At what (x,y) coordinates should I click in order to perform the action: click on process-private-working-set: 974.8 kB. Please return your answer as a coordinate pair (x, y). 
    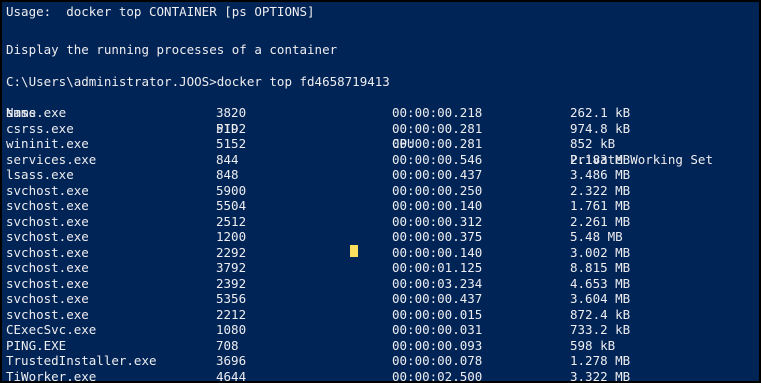
    Looking at the image, I should click on (600, 128).